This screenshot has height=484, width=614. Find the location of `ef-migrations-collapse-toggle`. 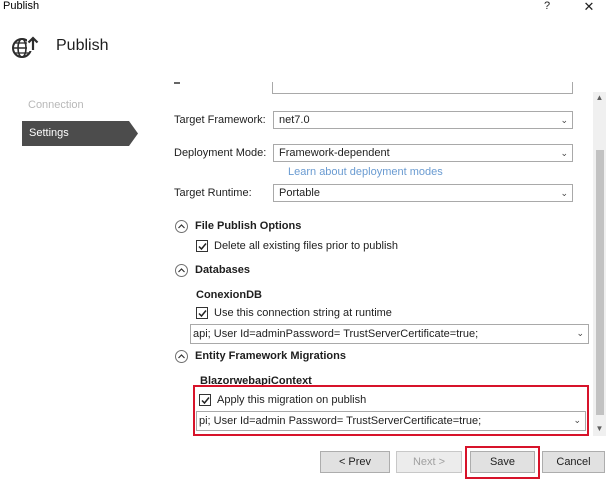

ef-migrations-collapse-toggle is located at coordinates (181, 356).